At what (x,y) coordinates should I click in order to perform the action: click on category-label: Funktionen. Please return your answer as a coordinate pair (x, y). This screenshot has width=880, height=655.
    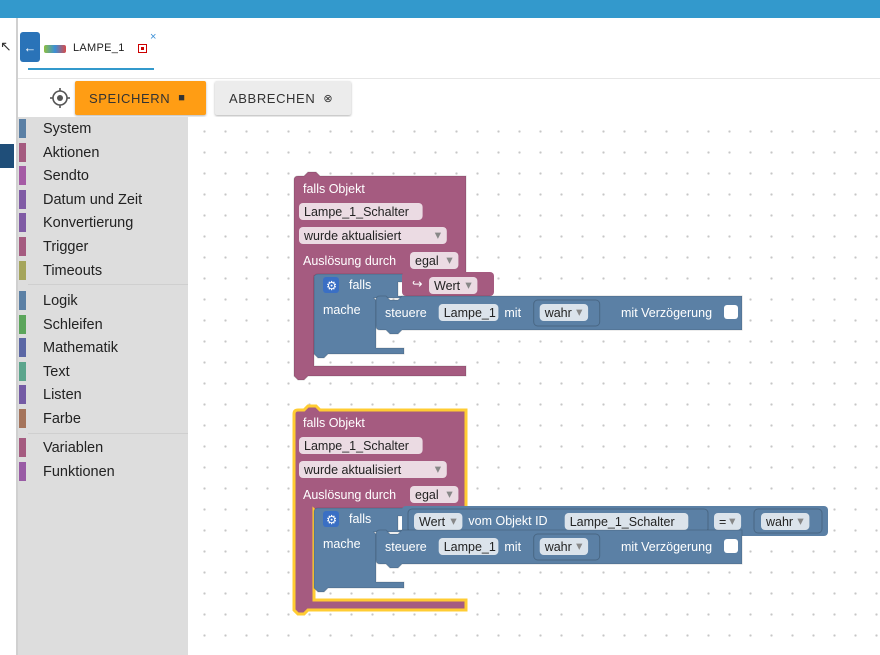
    Looking at the image, I should click on (79, 471).